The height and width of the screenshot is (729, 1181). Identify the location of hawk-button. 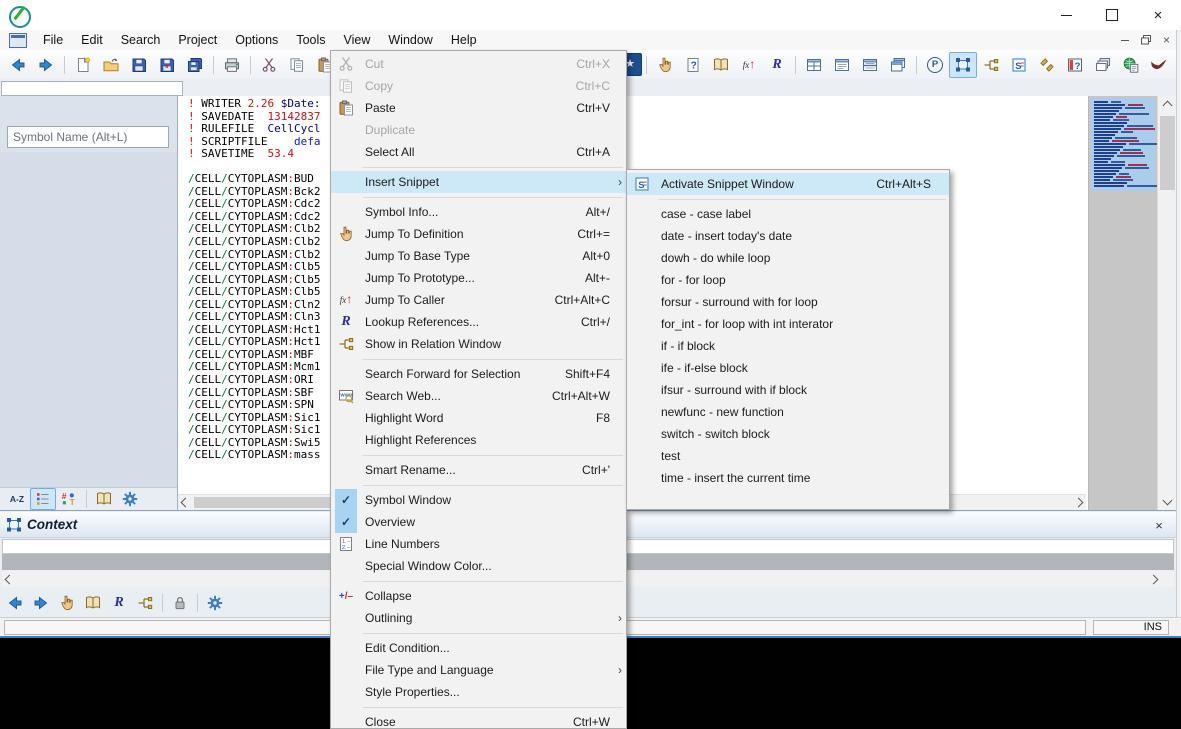
(1159, 65).